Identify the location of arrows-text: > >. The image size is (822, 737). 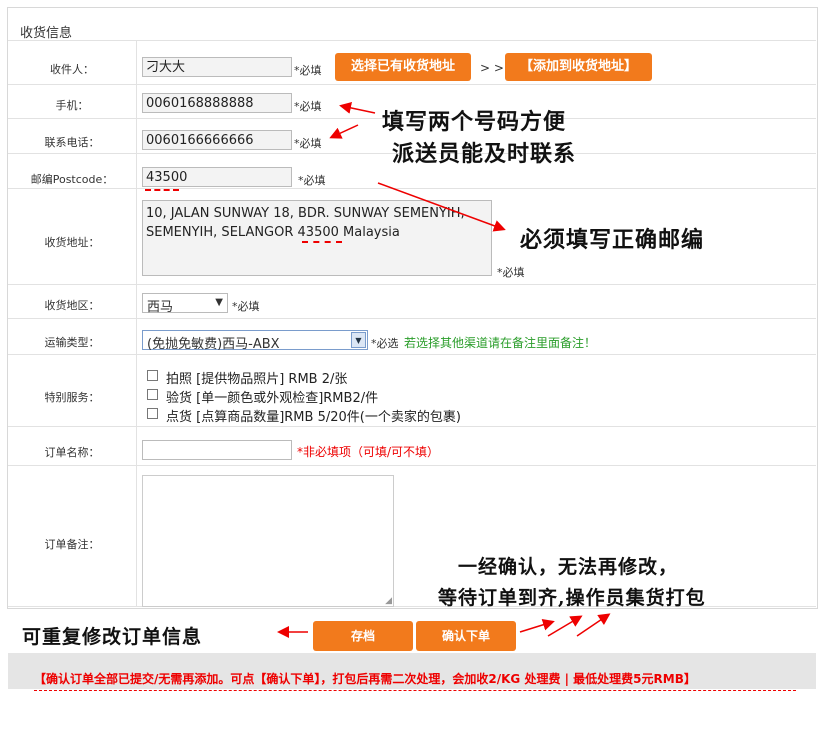
(492, 68).